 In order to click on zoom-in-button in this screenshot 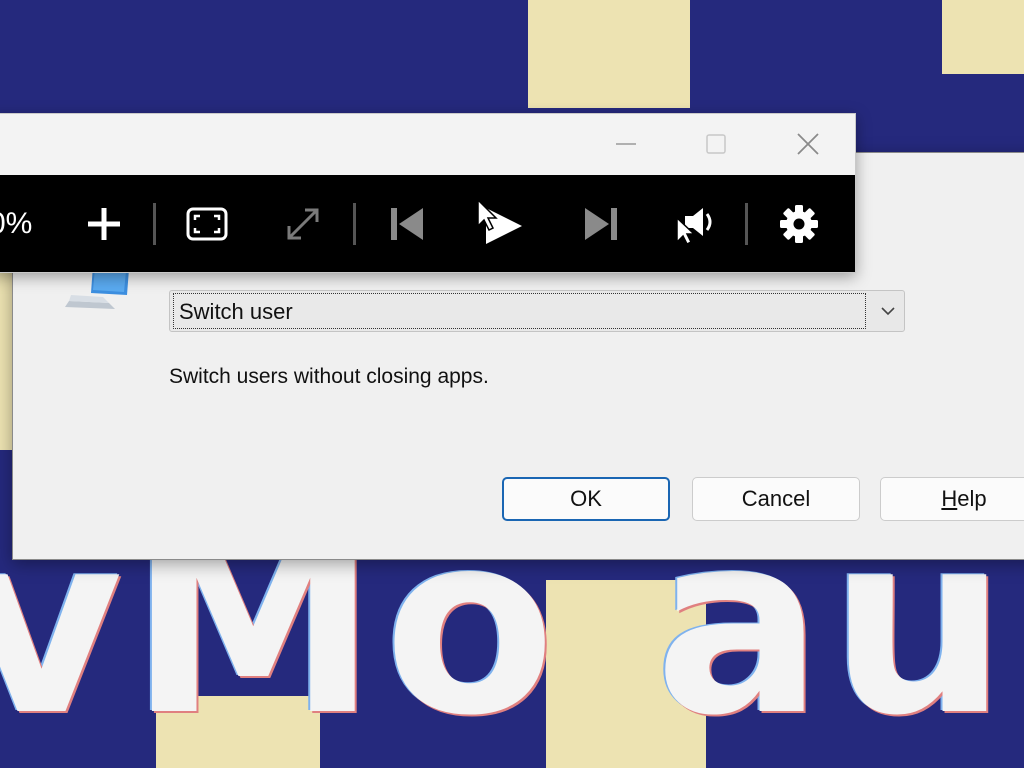, I will do `click(104, 224)`.